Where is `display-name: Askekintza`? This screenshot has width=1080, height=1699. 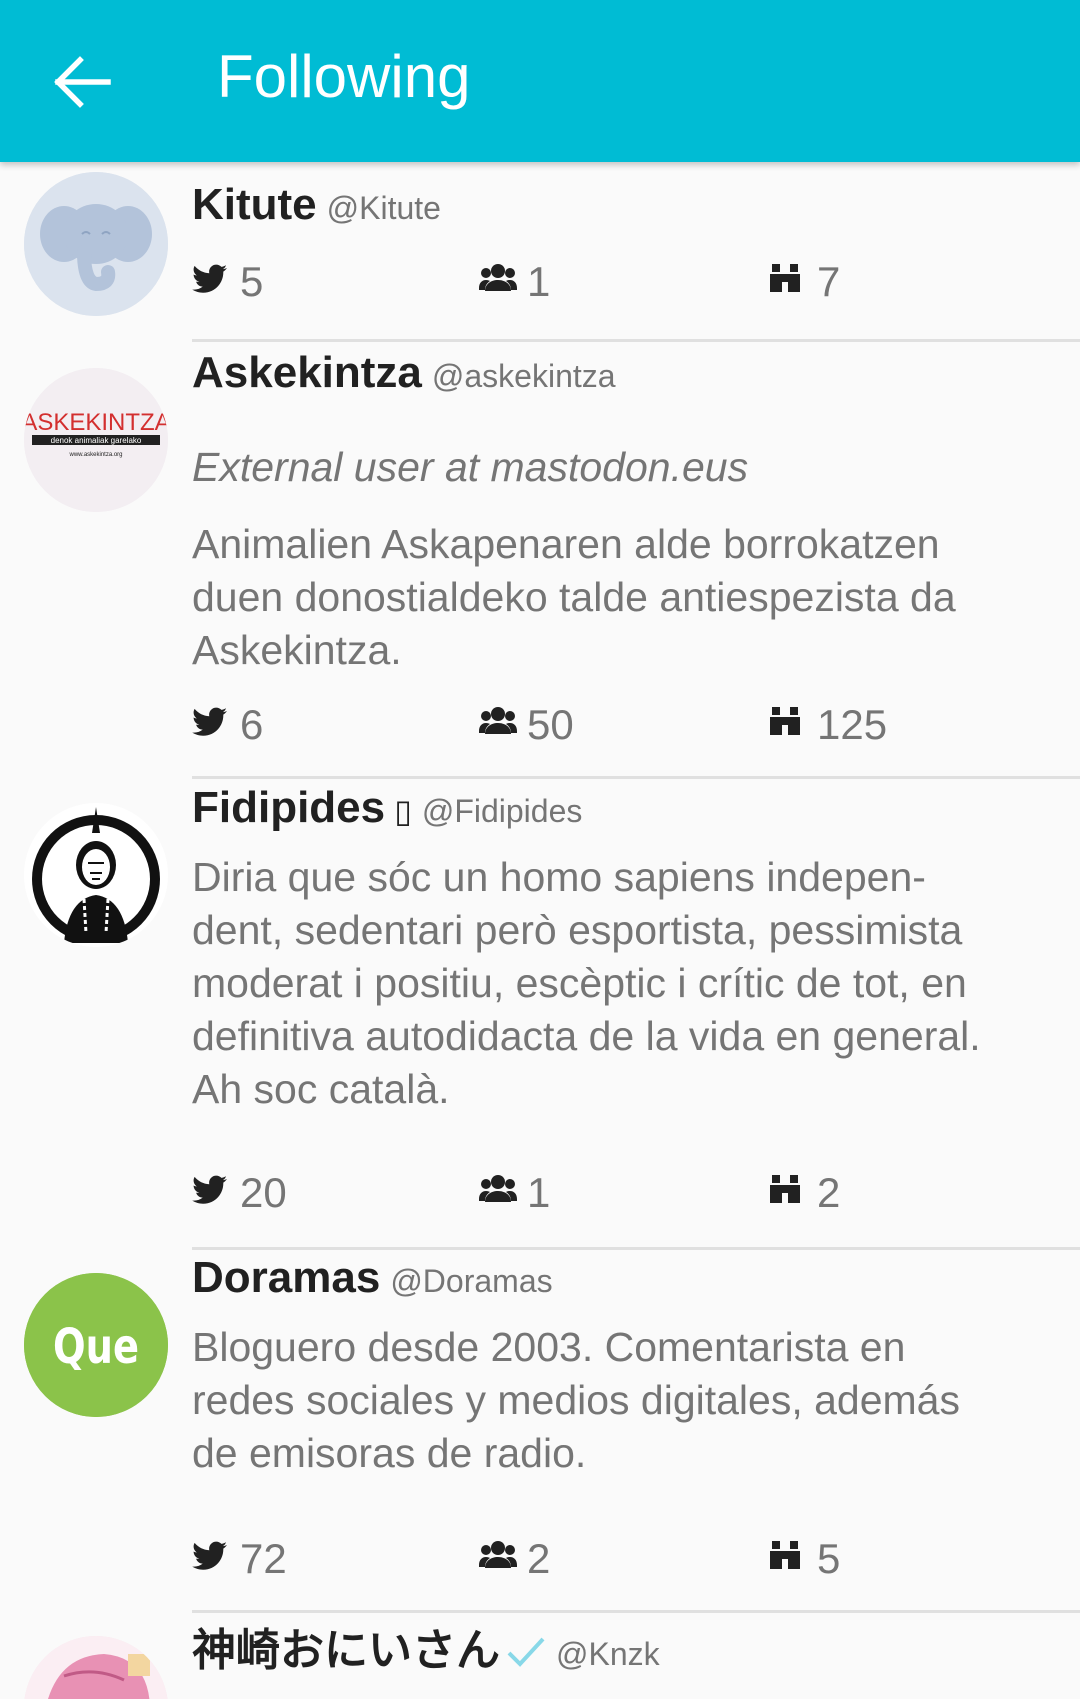 display-name: Askekintza is located at coordinates (307, 372).